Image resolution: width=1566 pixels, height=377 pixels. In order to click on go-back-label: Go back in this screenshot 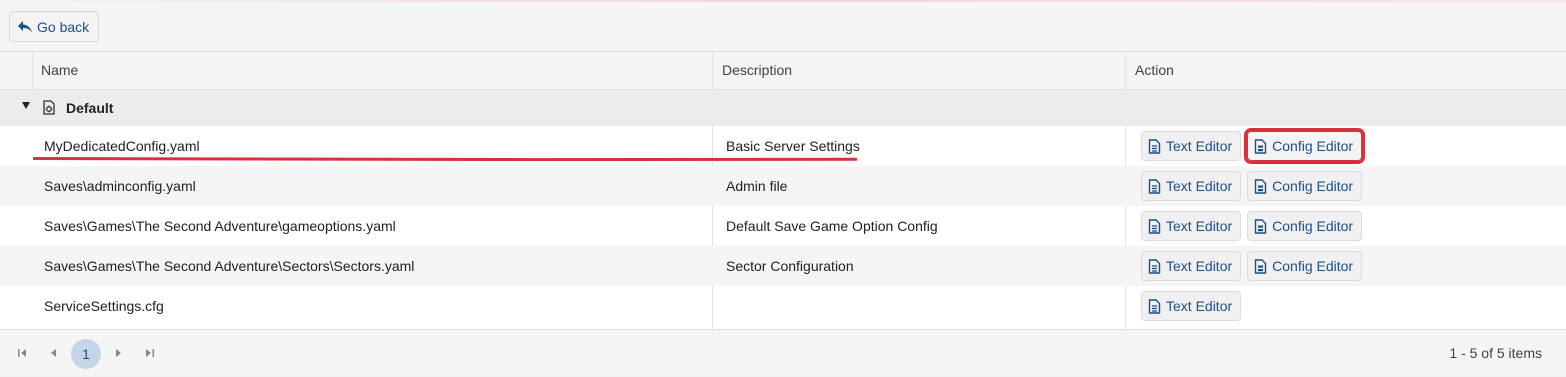, I will do `click(63, 26)`.